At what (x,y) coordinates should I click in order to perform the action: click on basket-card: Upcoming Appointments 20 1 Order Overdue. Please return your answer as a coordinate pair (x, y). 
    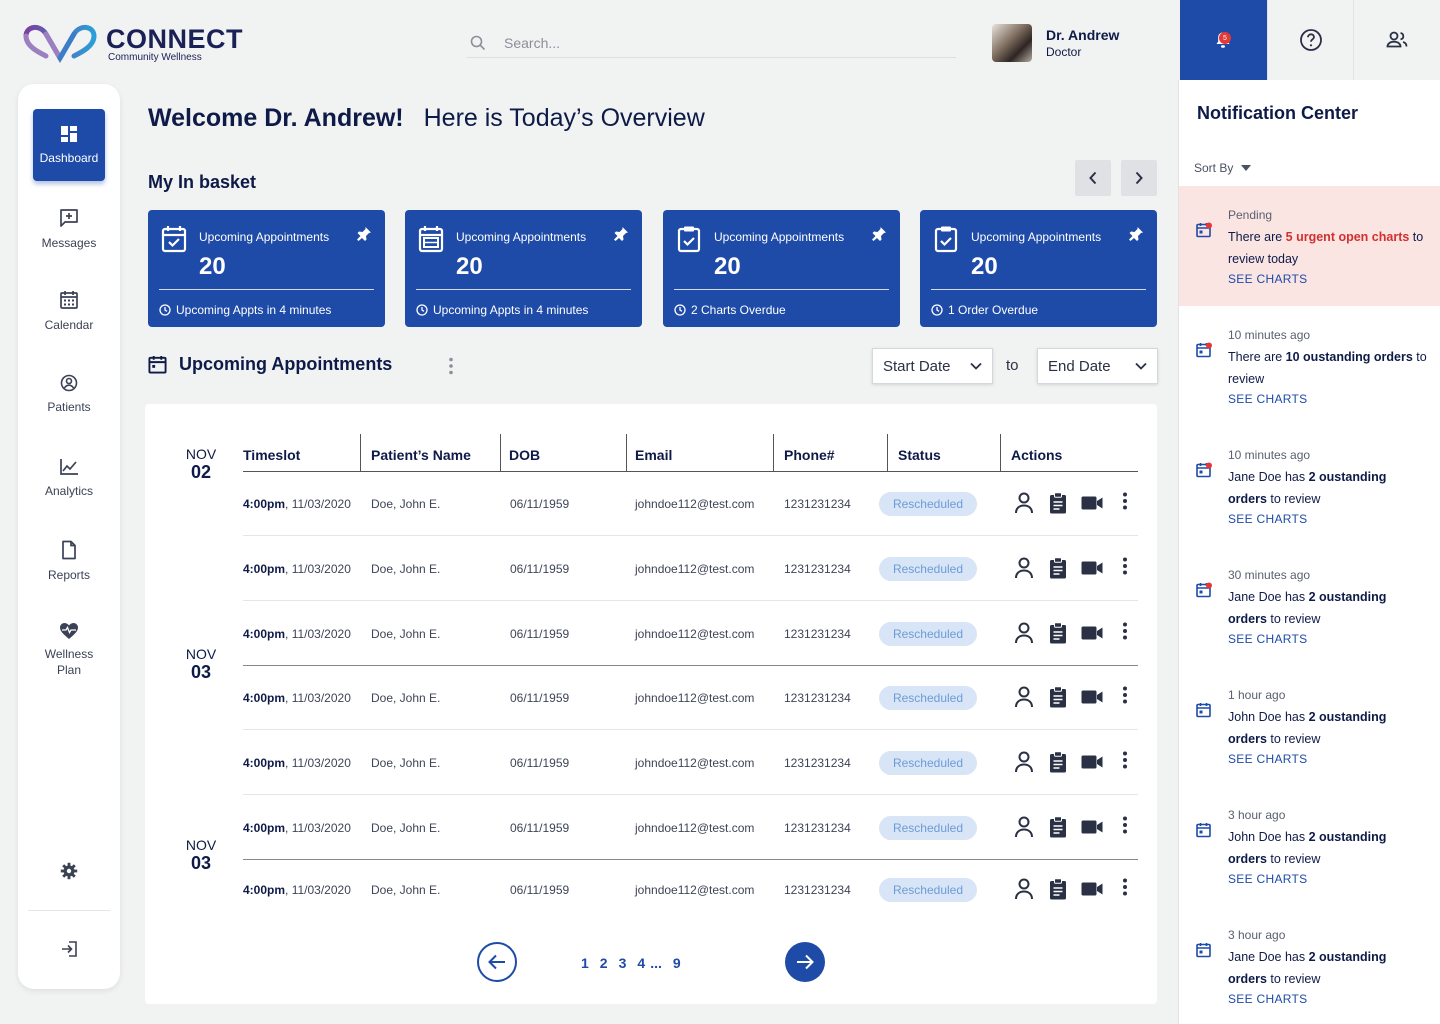
    Looking at the image, I should click on (1038, 268).